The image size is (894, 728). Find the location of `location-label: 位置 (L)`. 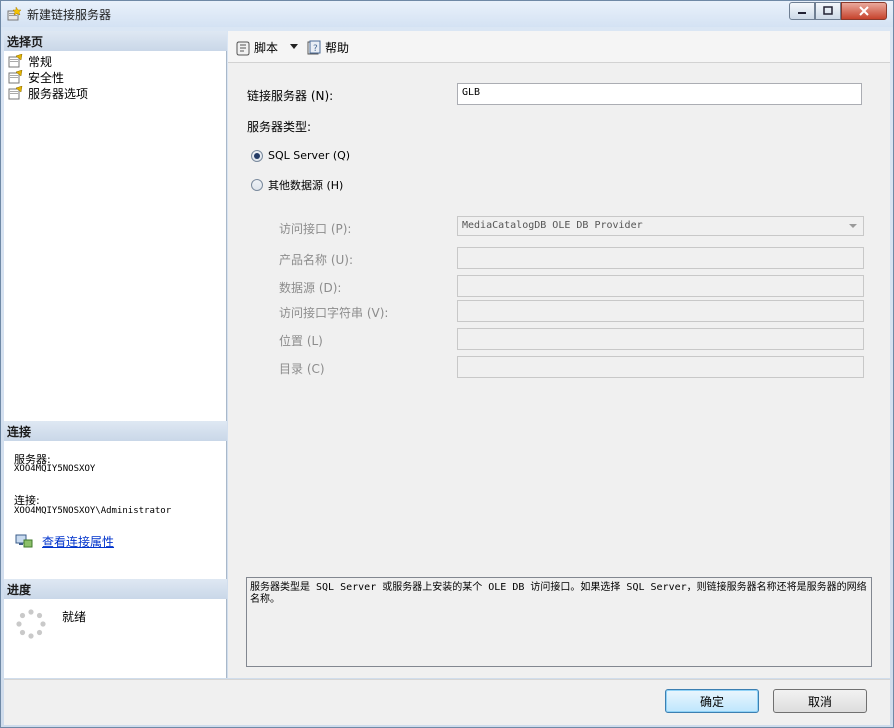

location-label: 位置 (L) is located at coordinates (301, 341).